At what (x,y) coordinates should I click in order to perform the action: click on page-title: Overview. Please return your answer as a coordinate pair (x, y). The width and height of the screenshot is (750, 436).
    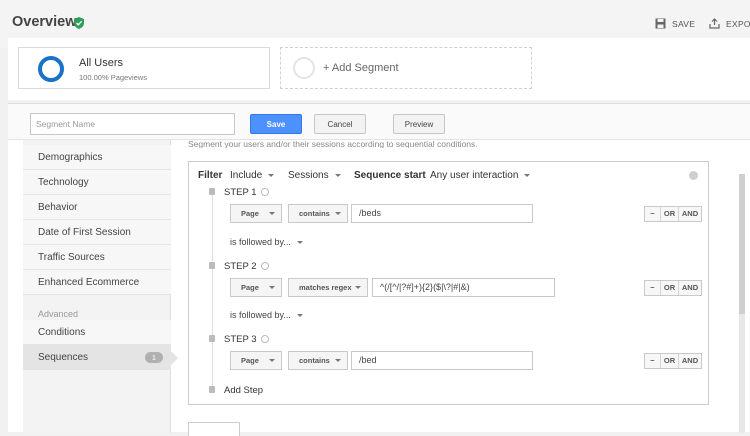
    Looking at the image, I should click on (44, 22).